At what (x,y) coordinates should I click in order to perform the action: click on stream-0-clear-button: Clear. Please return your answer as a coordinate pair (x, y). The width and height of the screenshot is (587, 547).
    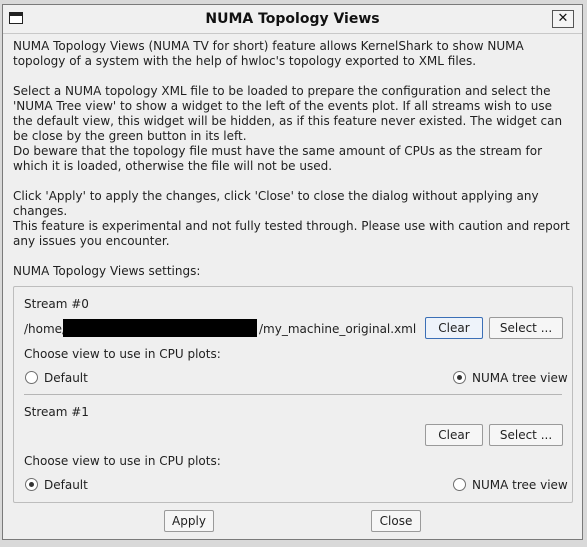
    Looking at the image, I should click on (454, 328).